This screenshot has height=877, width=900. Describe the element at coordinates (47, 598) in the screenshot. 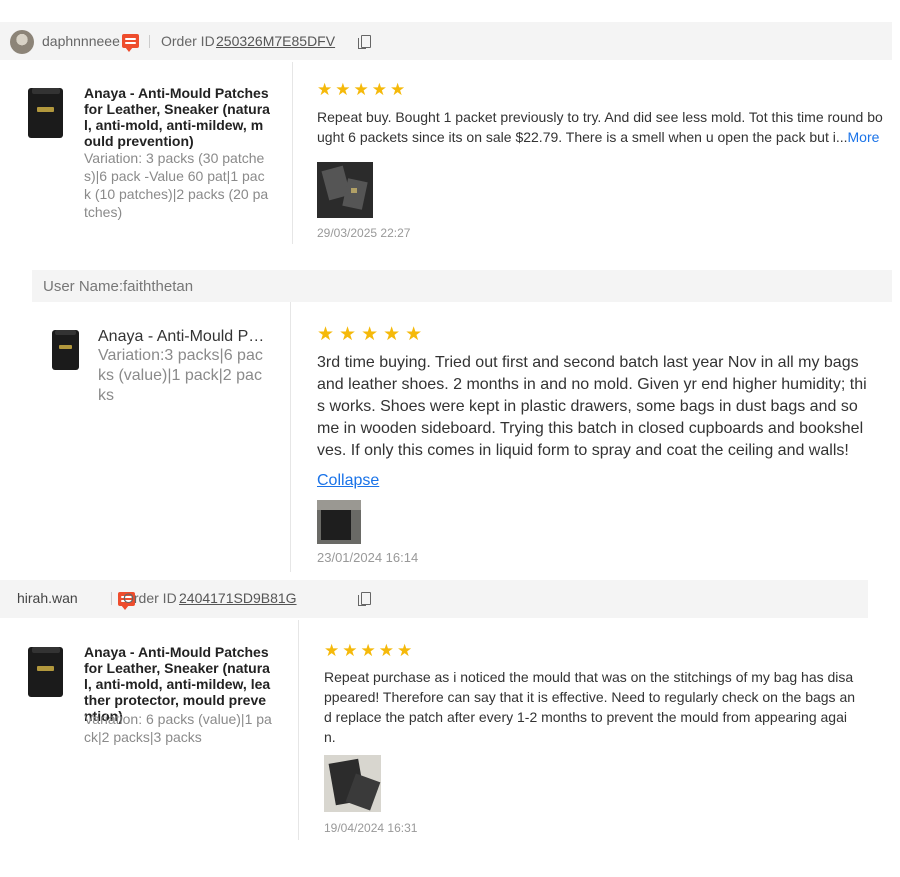

I see `username: hirah.wan` at that location.